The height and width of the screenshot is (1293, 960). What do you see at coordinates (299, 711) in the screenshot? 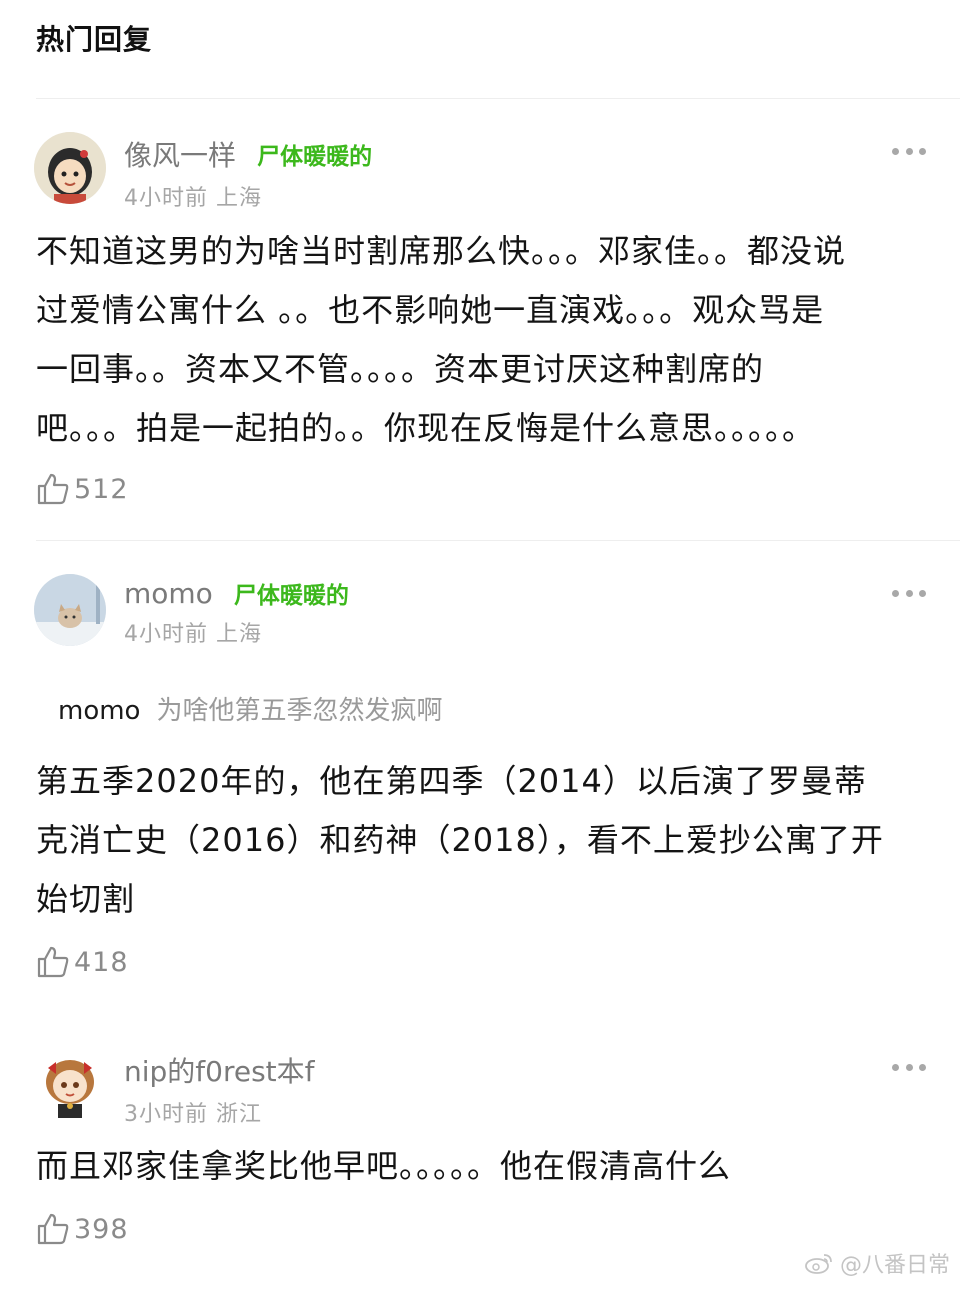
I see `quoted-text: 为啥他第五季忽然发疯啊` at bounding box center [299, 711].